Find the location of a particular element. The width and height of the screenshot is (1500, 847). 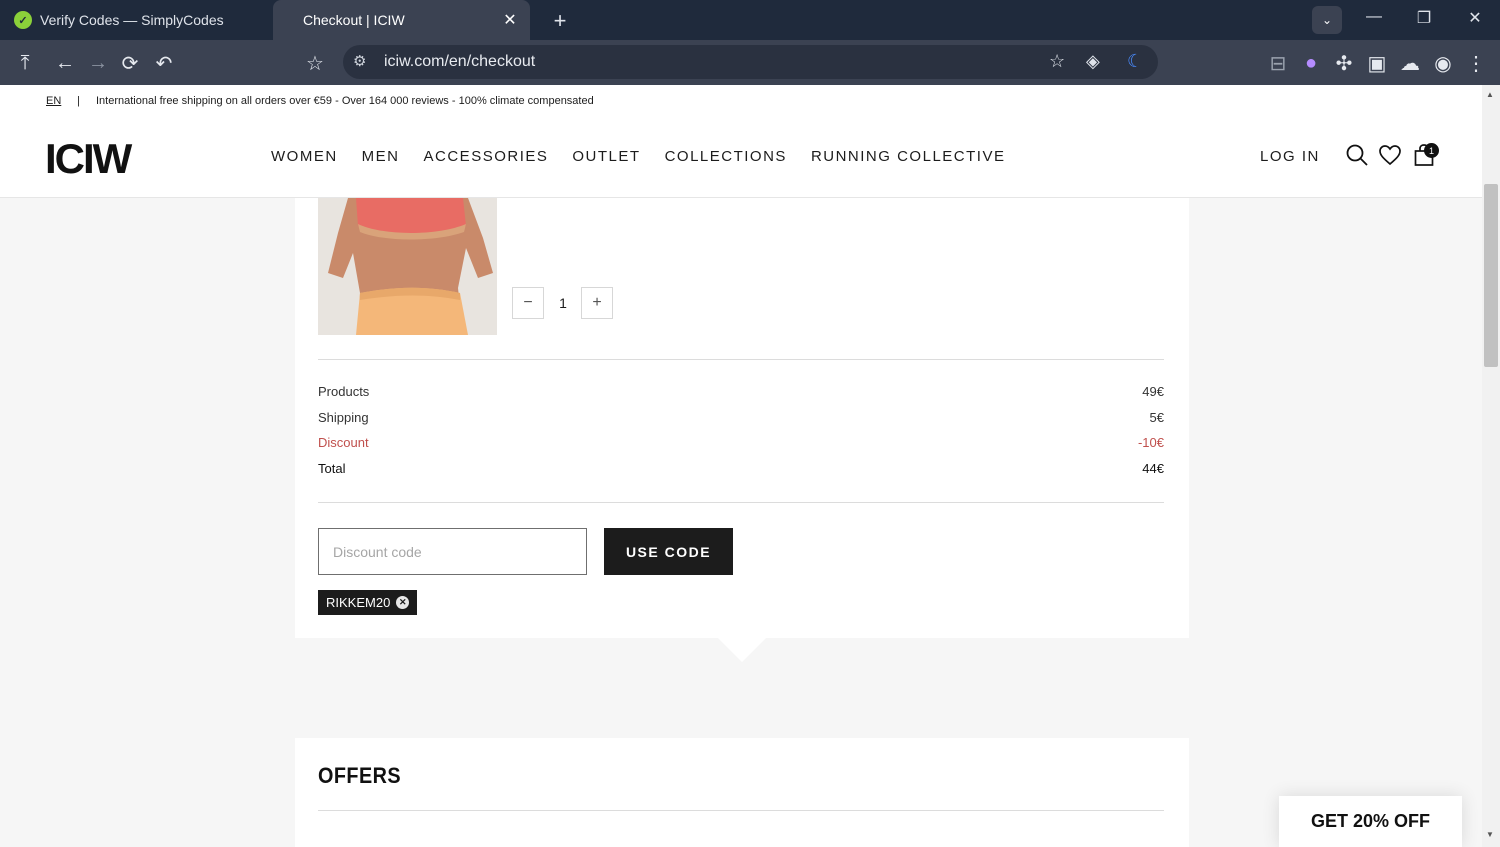

nav-men: MEN is located at coordinates (381, 156).